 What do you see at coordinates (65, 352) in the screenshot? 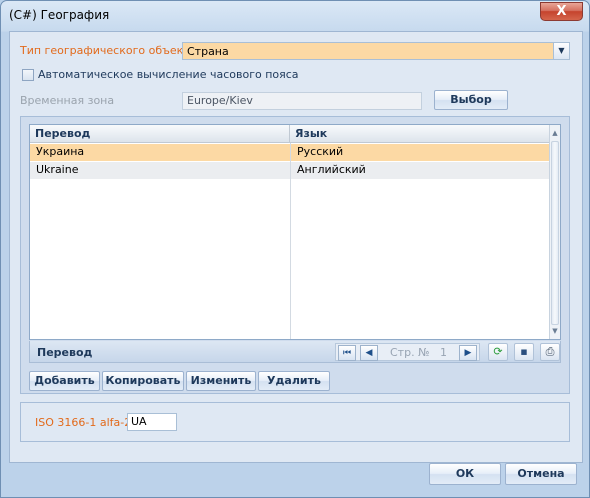
I see `pager-title: Перевод` at bounding box center [65, 352].